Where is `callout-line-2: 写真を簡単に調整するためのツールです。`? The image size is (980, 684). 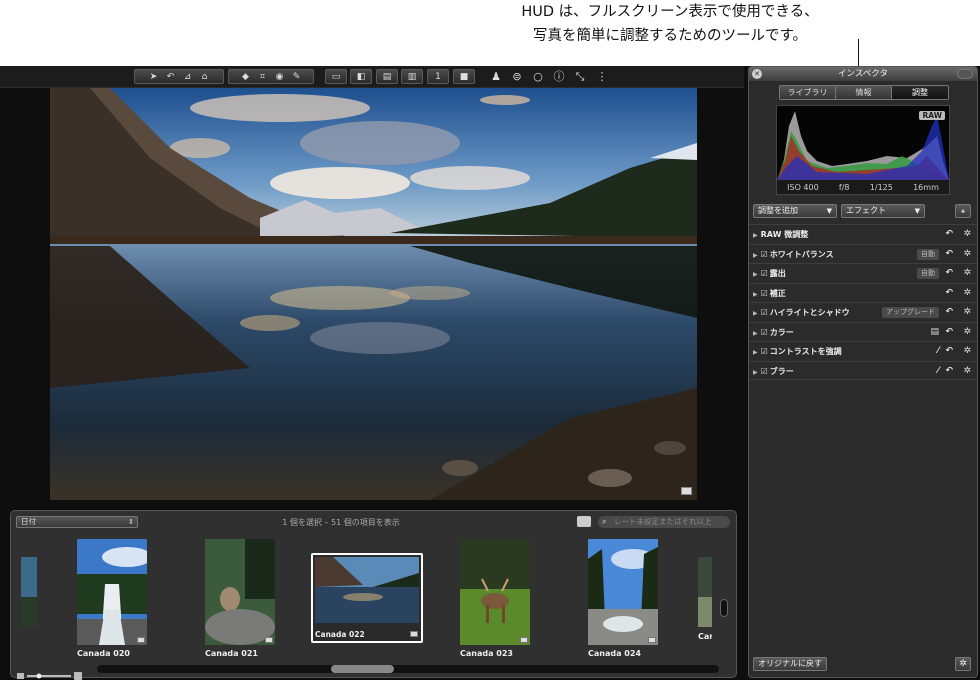
callout-line-2: 写真を簡単に調整するためのツールです。 is located at coordinates (670, 36).